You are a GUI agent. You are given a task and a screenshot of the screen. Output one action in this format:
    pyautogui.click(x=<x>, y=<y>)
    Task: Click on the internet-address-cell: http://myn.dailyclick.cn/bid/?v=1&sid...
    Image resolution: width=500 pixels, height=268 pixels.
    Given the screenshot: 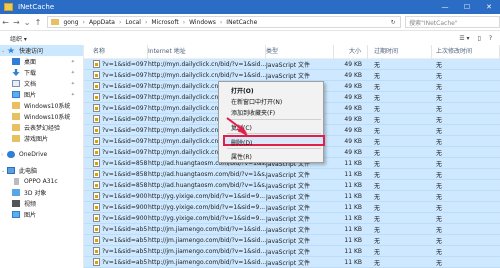 What is the action you would take?
    pyautogui.click(x=207, y=64)
    